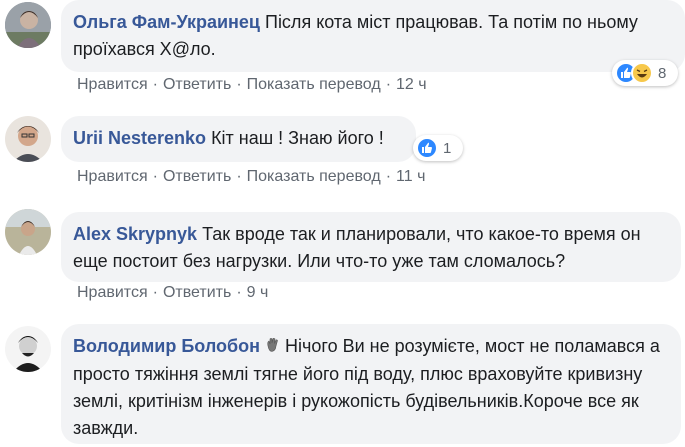 The image size is (685, 447). Describe the element at coordinates (273, 347) in the screenshot. I see `waving-hand-icon` at that location.